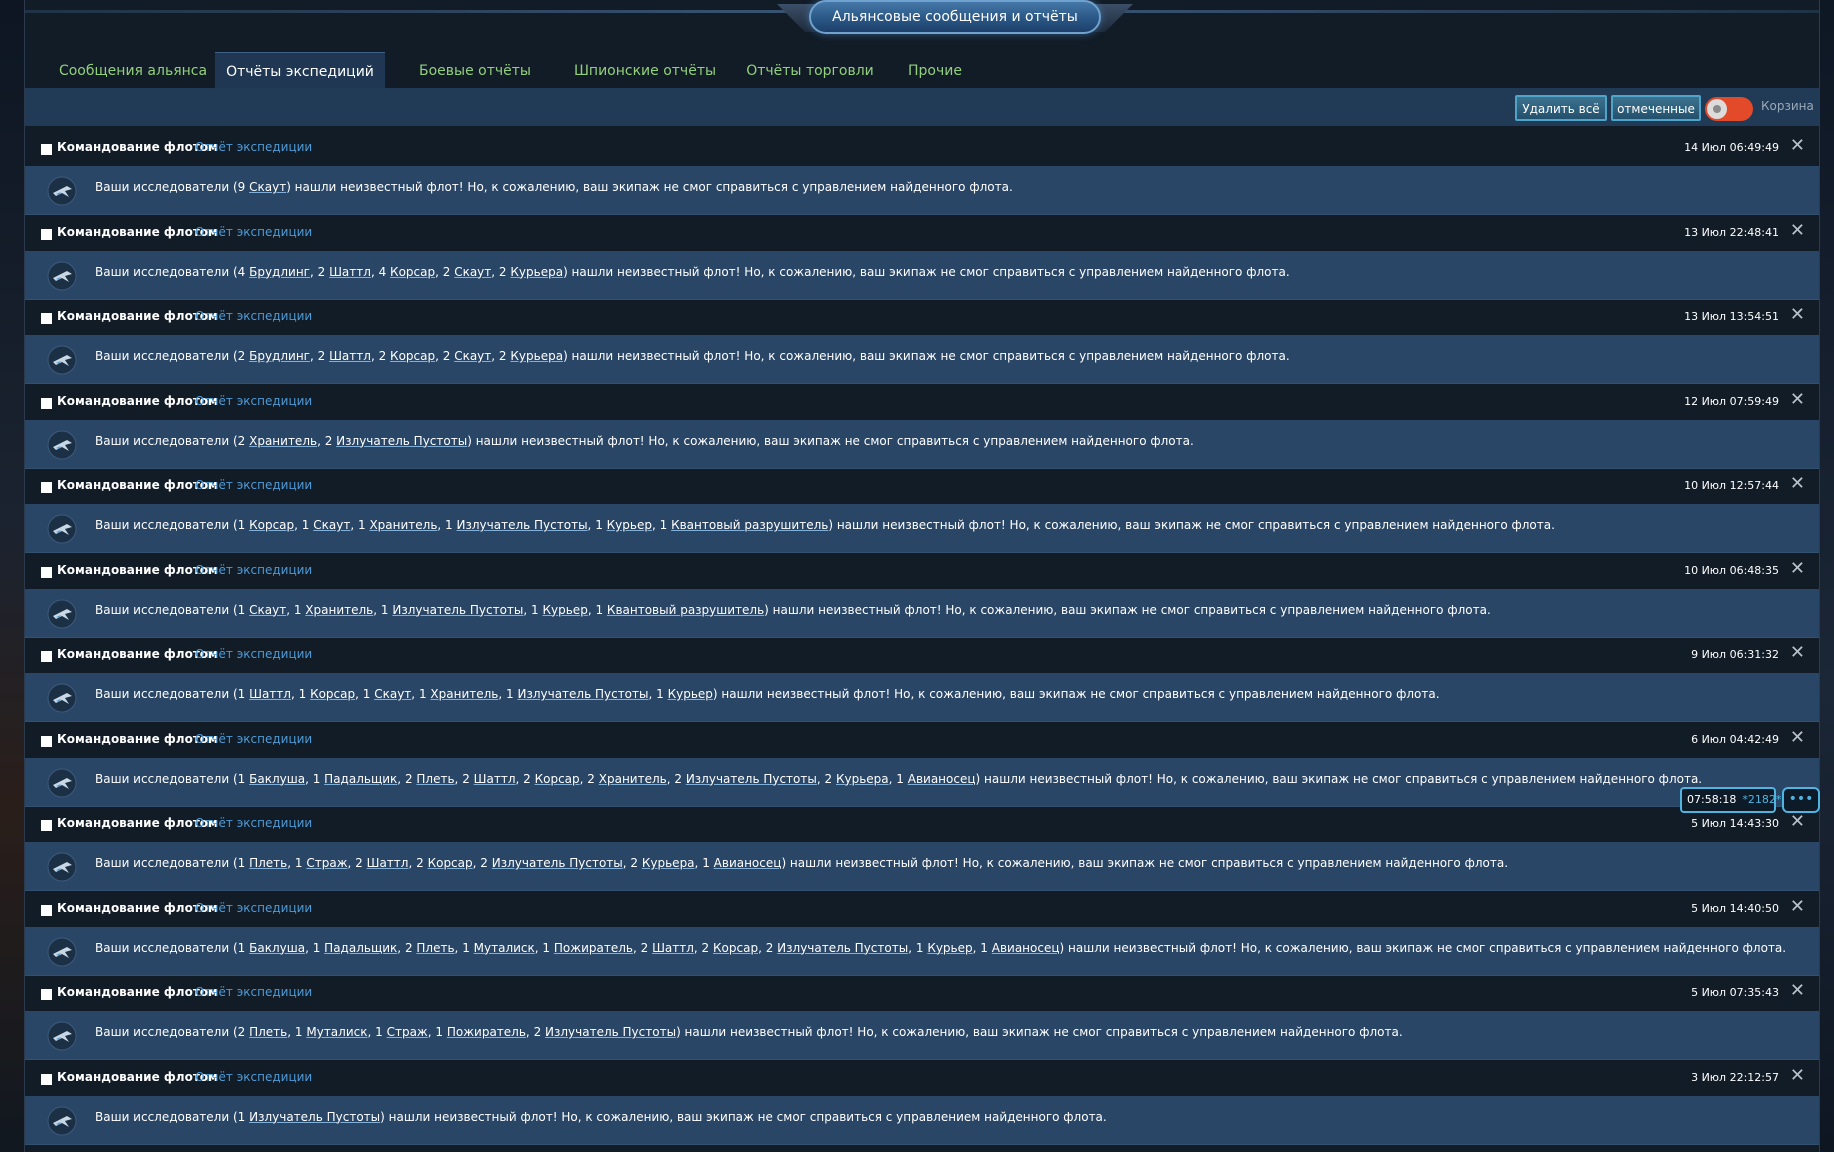 This screenshot has width=1834, height=1152. Describe the element at coordinates (1801, 800) in the screenshot. I see `chat-icon: •••` at that location.